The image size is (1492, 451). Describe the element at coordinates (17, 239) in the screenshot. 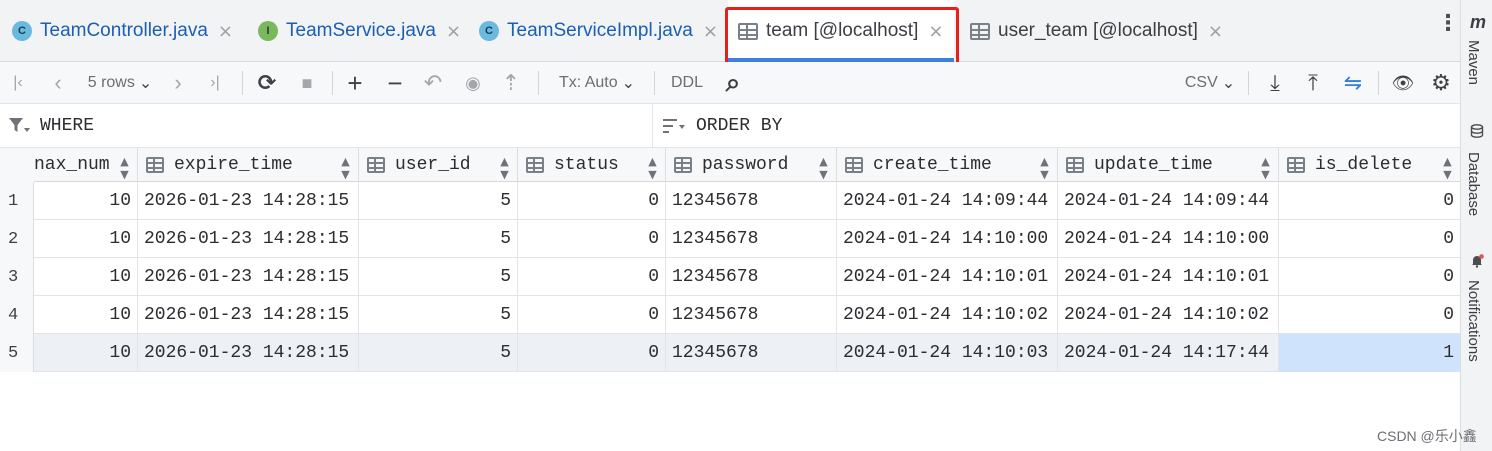

I see `row-number: 2` at that location.